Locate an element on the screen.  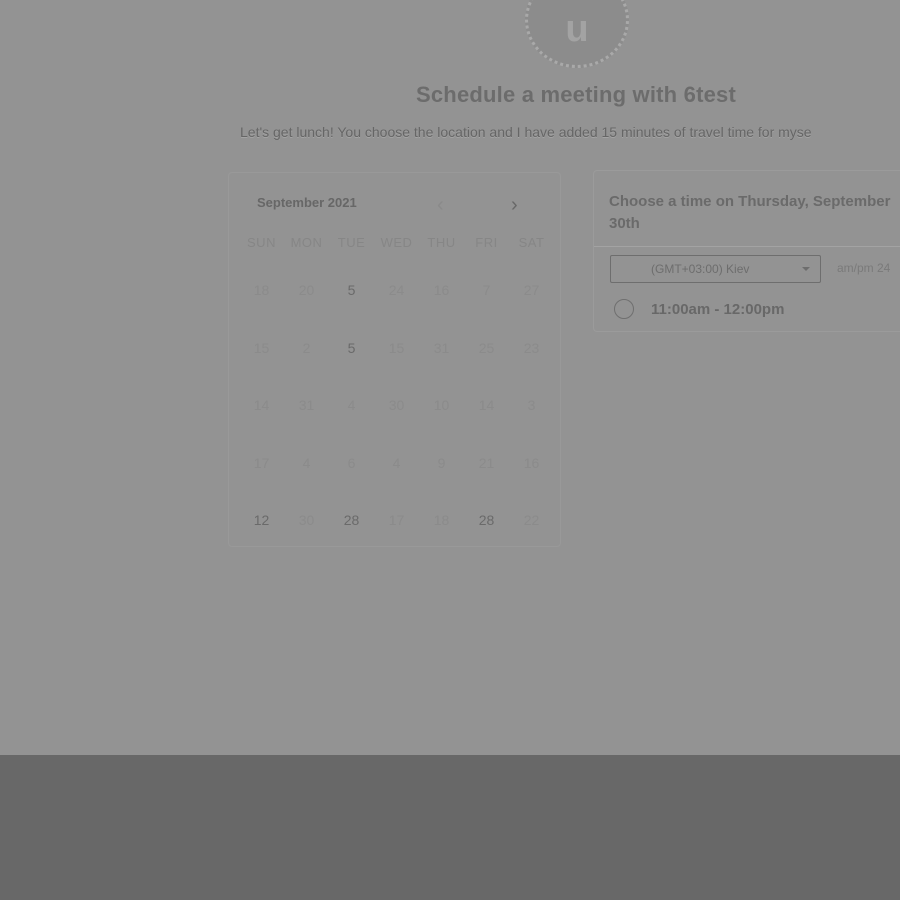
calendar-day: 7 is located at coordinates (486, 283).